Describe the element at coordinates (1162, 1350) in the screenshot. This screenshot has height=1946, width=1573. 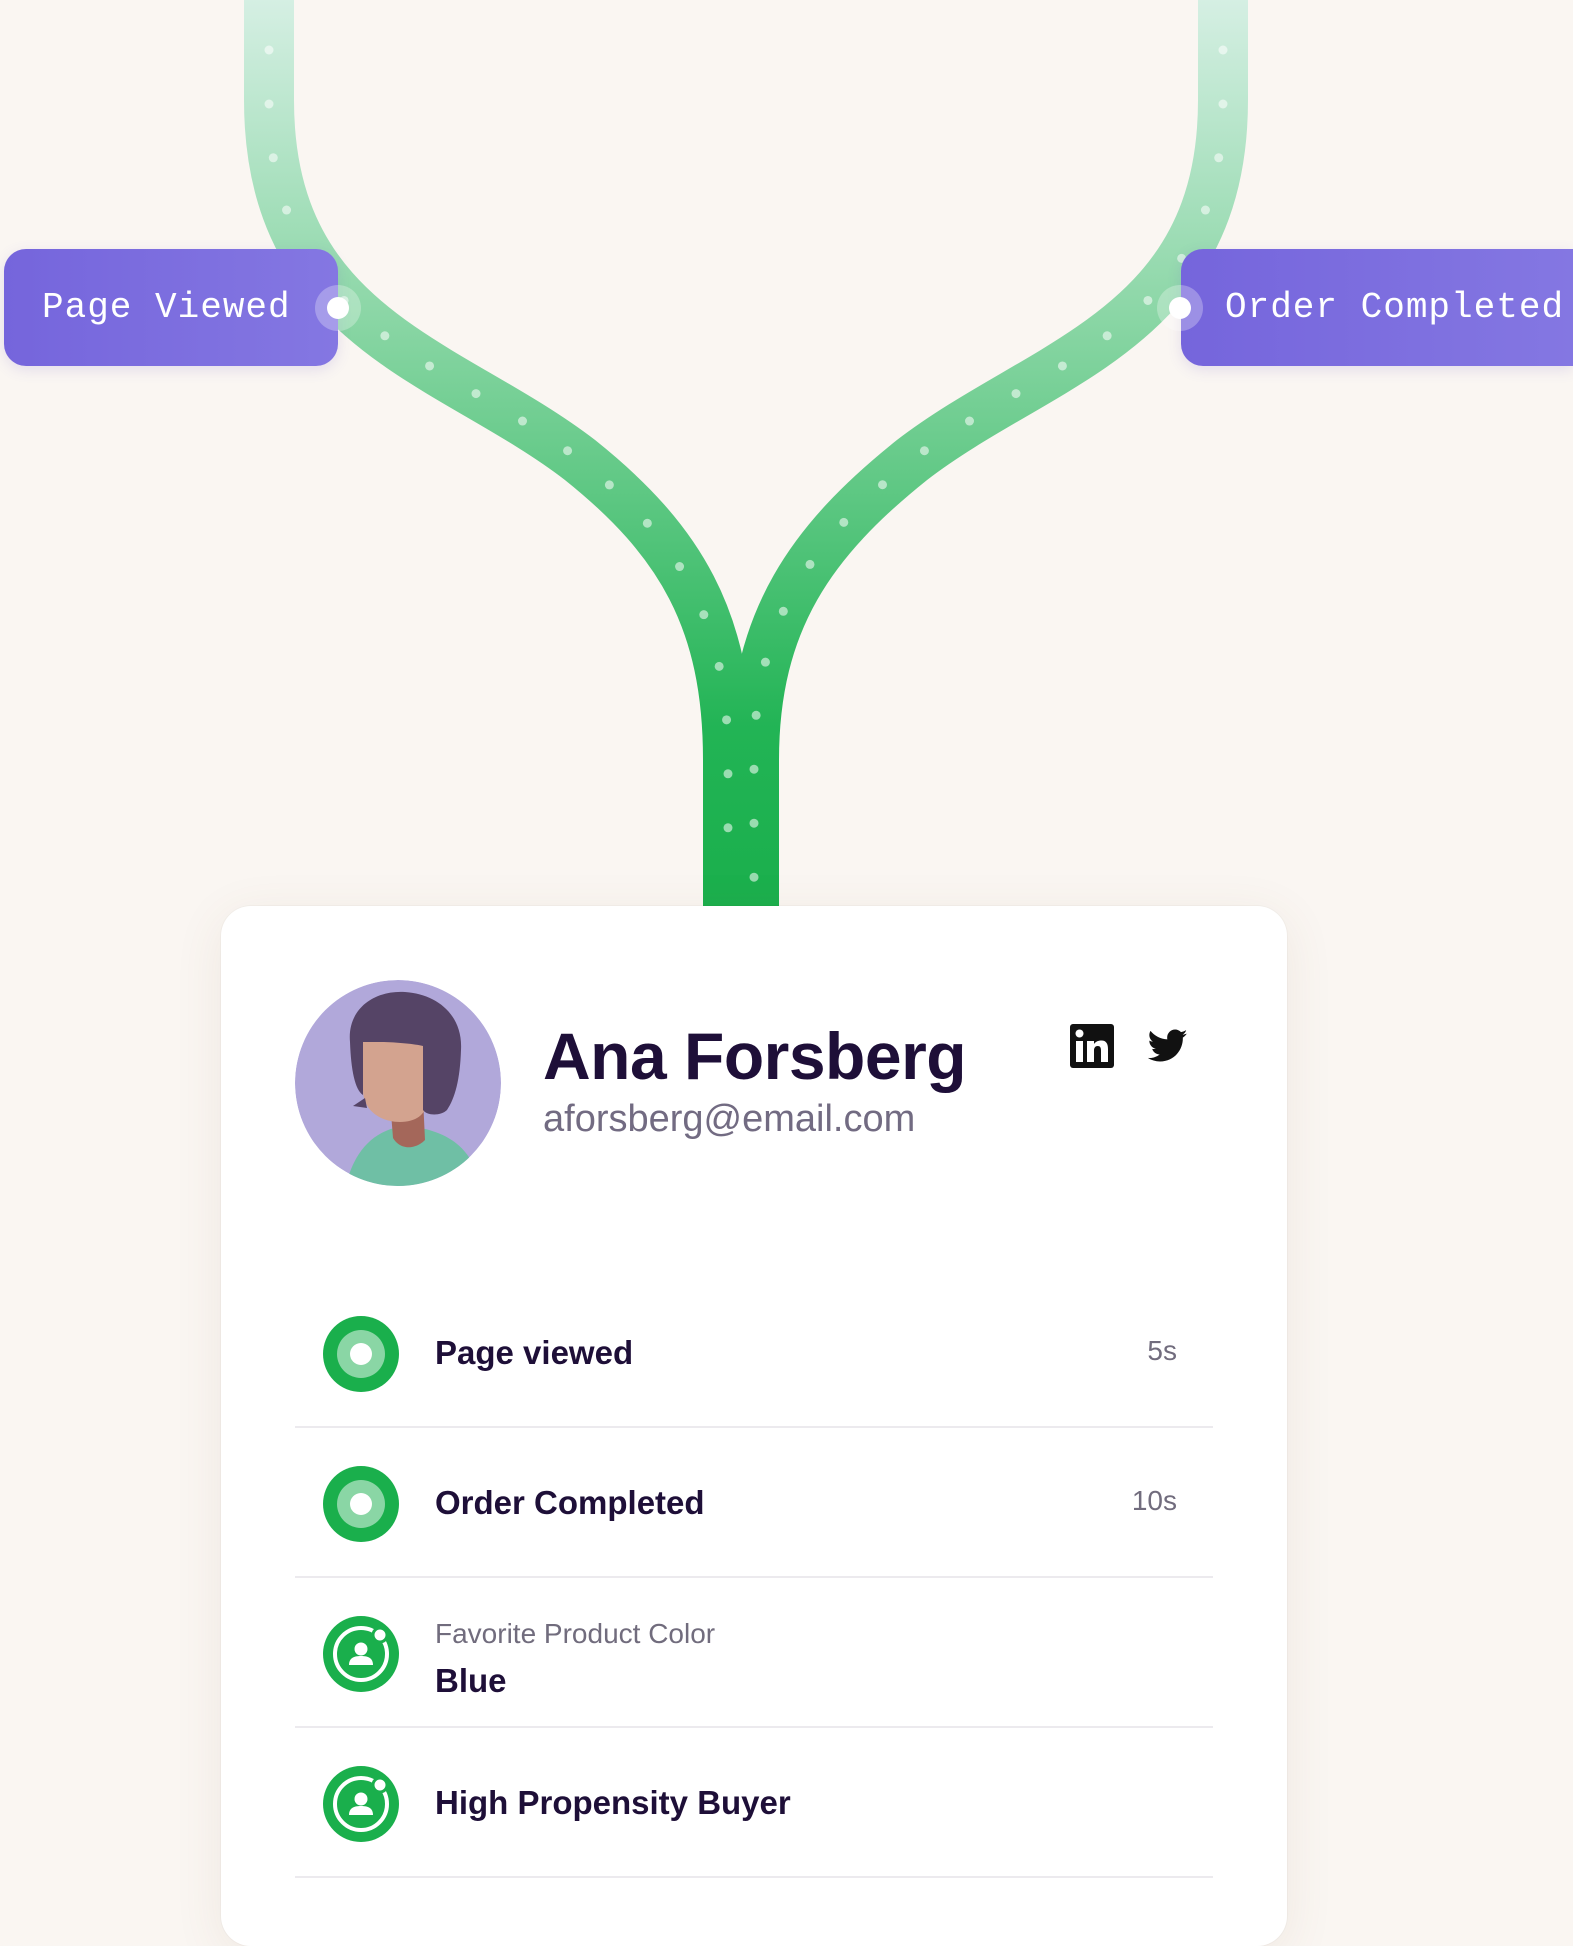
I see `row-time: 5s` at that location.